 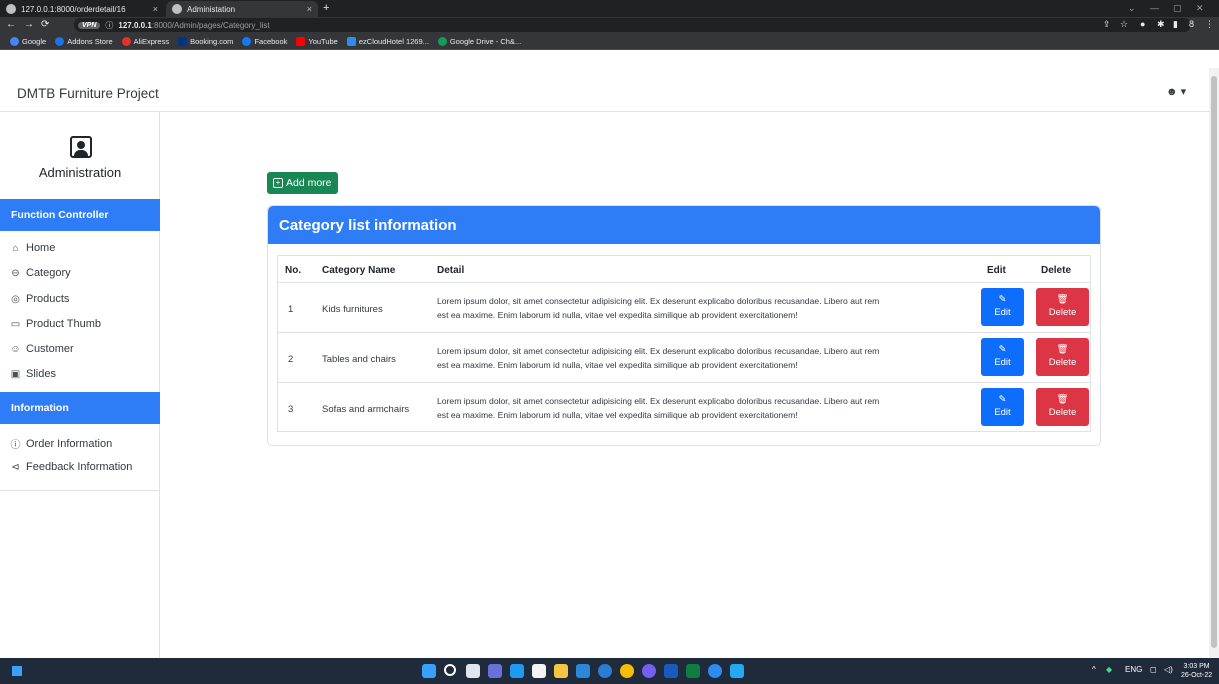 I want to click on sidebar-item-slides: ▣ Slides, so click(x=33, y=374).